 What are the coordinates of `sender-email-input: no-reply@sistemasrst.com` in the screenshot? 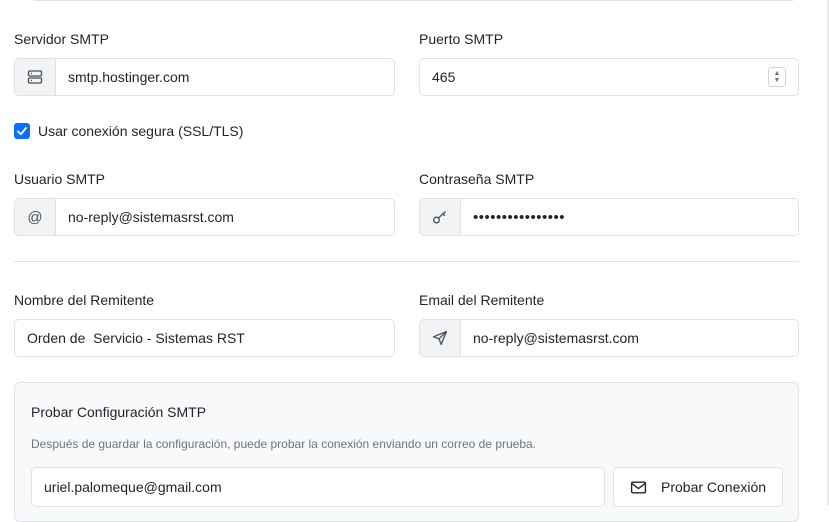 It's located at (629, 338).